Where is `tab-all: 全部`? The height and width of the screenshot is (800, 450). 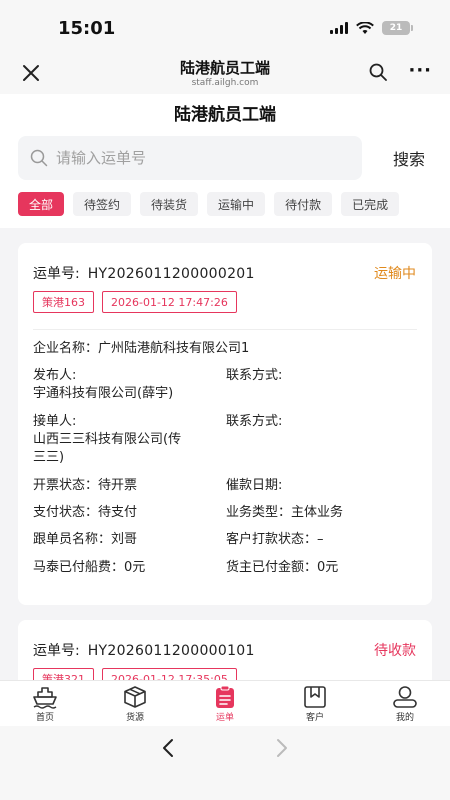 tab-all: 全部 is located at coordinates (41, 204).